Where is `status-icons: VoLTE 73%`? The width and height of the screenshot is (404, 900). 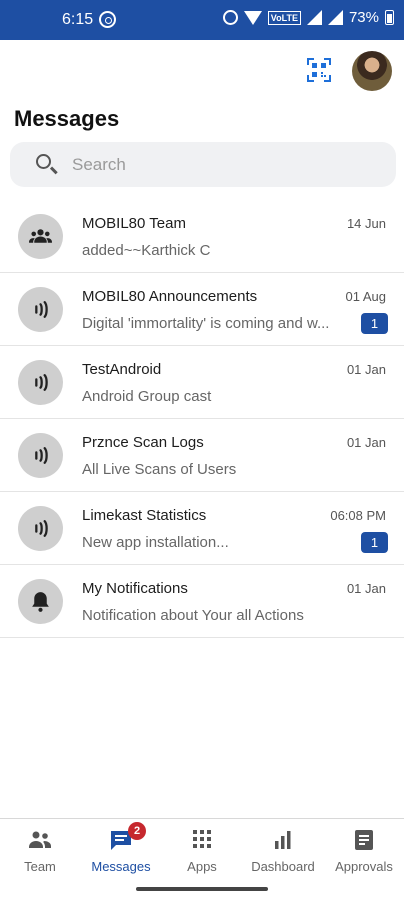 status-icons: VoLTE 73% is located at coordinates (308, 17).